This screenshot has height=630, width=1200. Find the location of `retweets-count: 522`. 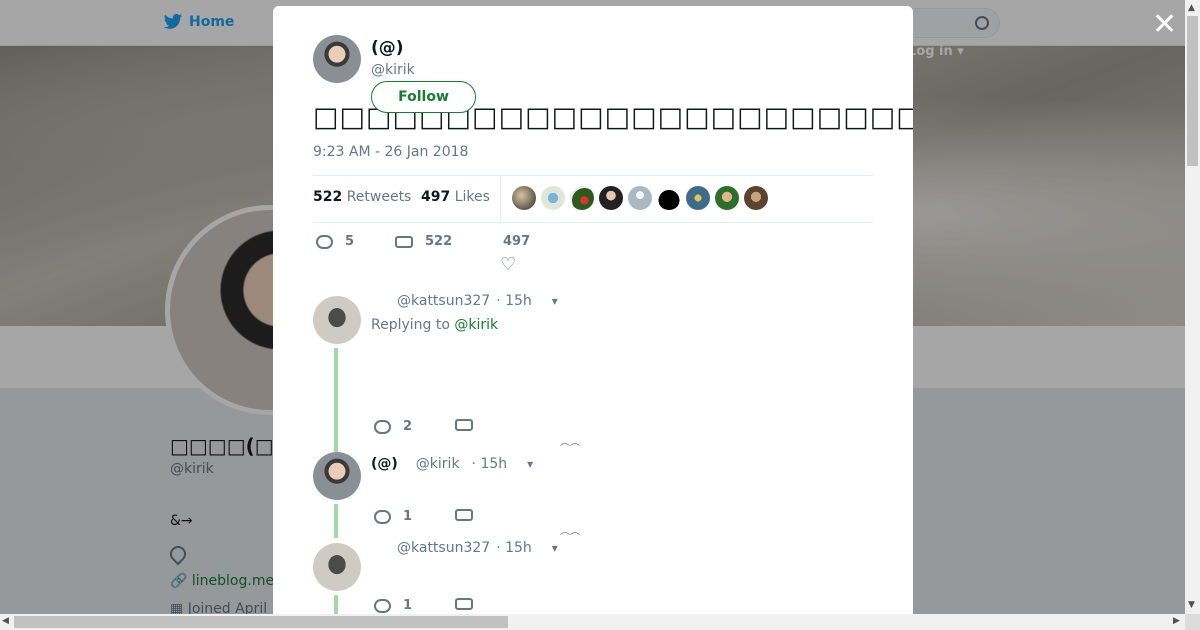

retweets-count: 522 is located at coordinates (328, 197).